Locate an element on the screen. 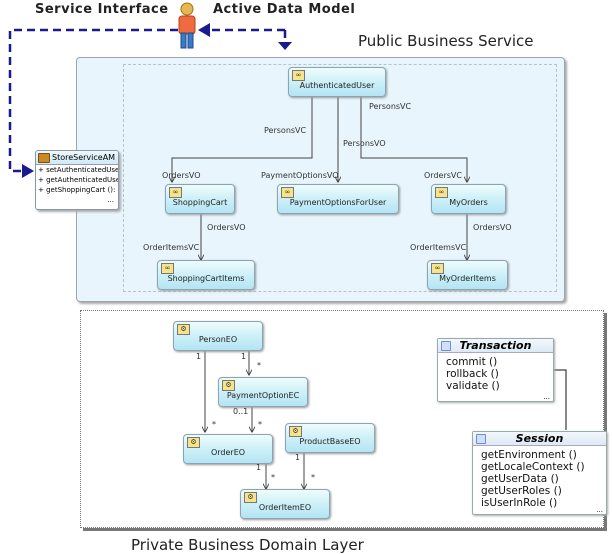  active-data-model-dashed-connector is located at coordinates (246, 34).